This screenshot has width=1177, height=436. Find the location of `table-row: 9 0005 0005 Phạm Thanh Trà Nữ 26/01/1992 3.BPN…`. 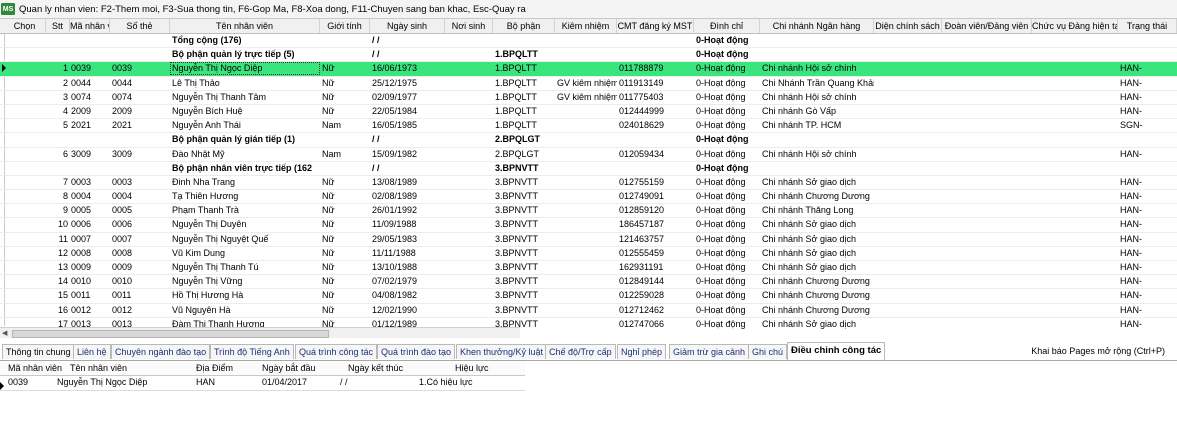

table-row: 9 0005 0005 Phạm Thanh Trà Nữ 26/01/1992 3.BPN… is located at coordinates (588, 211).